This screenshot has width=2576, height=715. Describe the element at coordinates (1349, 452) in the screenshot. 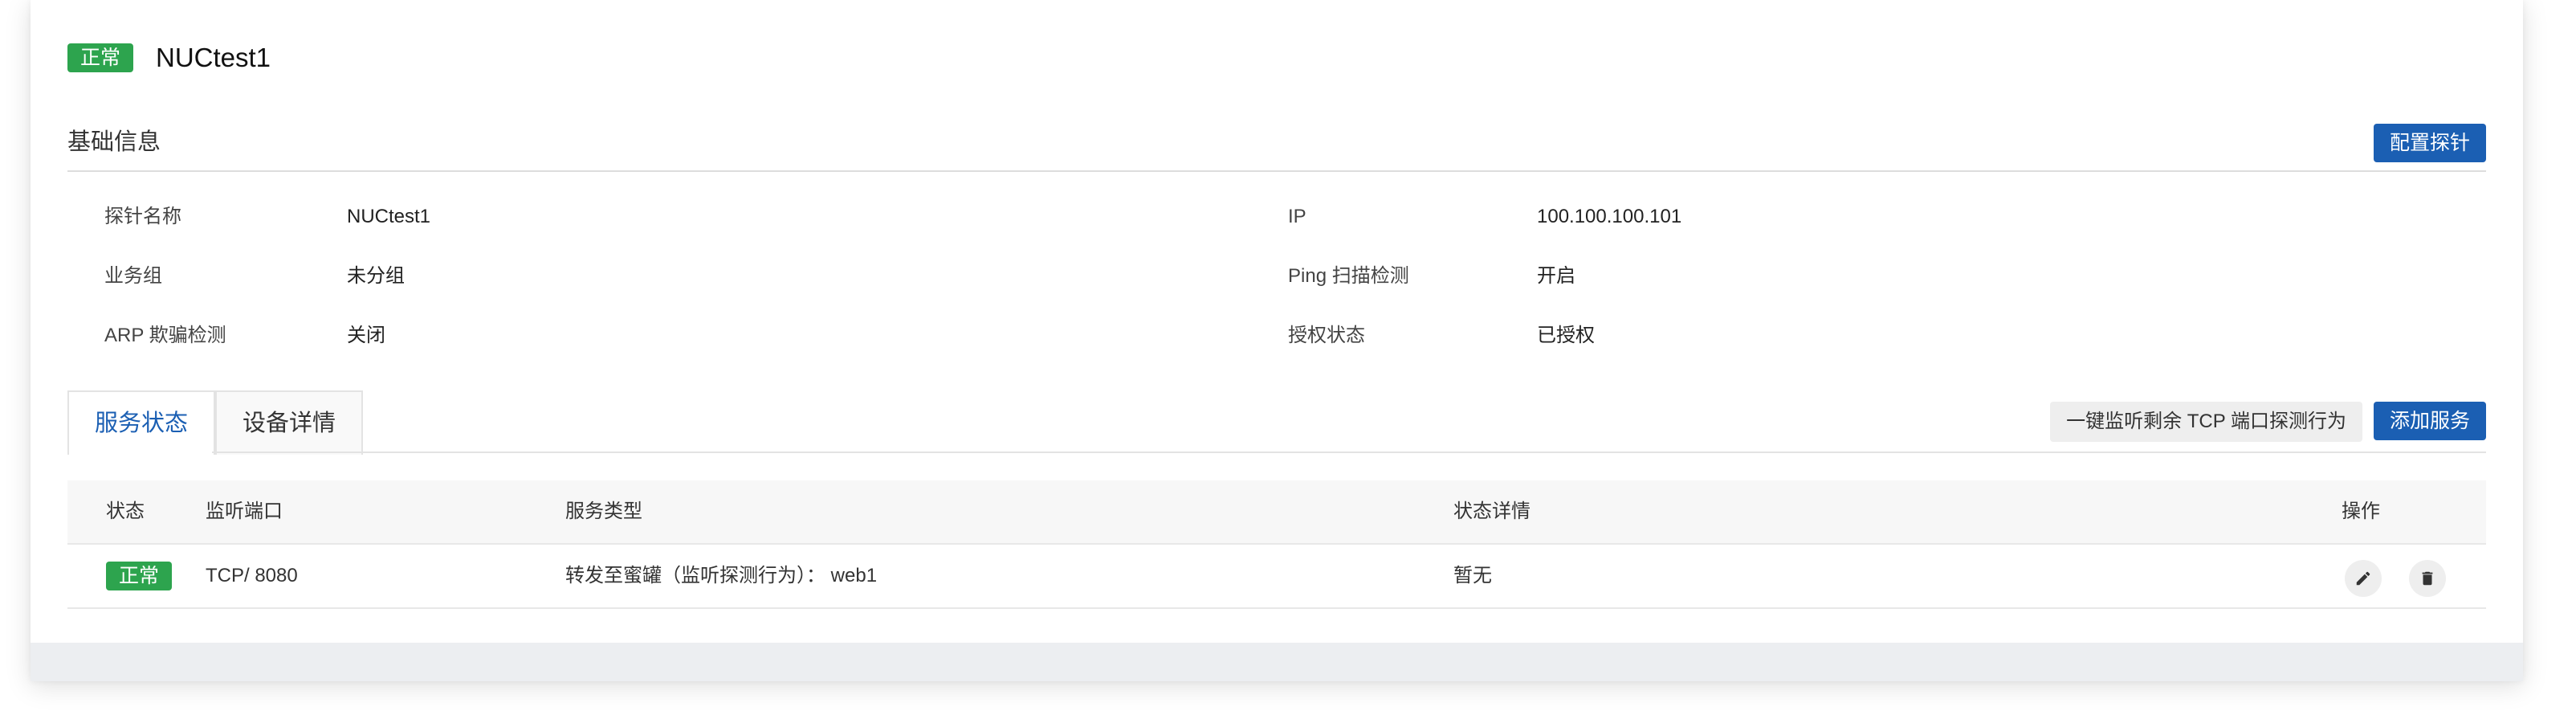

I see `tab-bar-underline` at that location.